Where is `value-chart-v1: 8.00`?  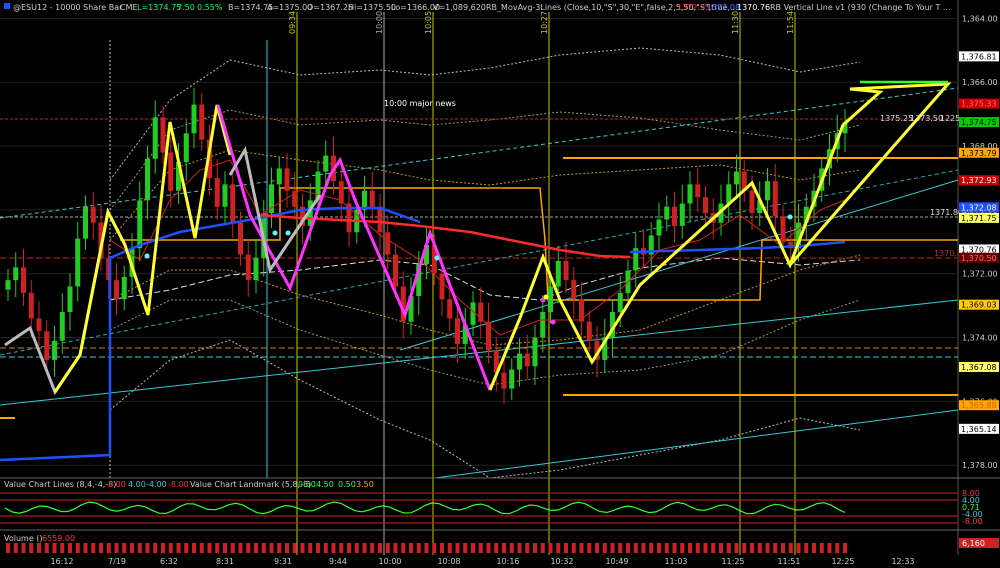 value-chart-v1: 8.00 is located at coordinates (117, 484).